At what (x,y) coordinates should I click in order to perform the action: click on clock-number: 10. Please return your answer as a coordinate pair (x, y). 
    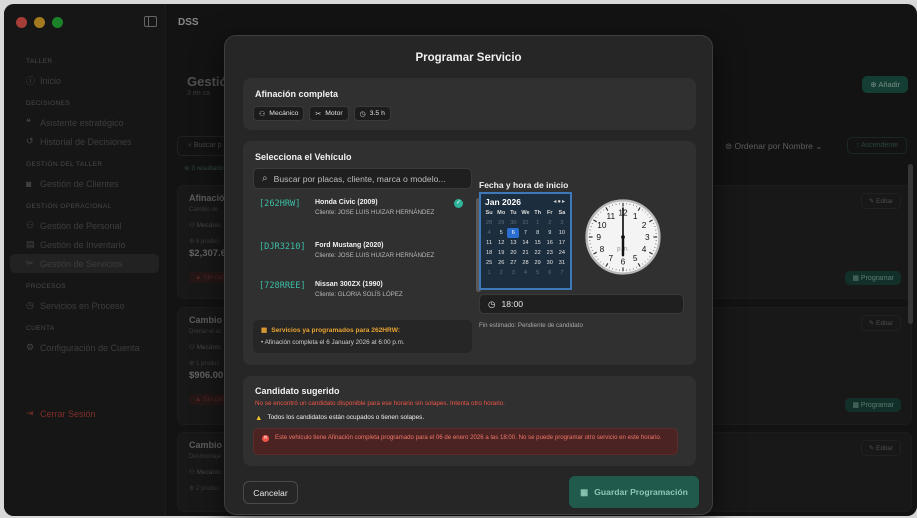
    Looking at the image, I should click on (602, 225).